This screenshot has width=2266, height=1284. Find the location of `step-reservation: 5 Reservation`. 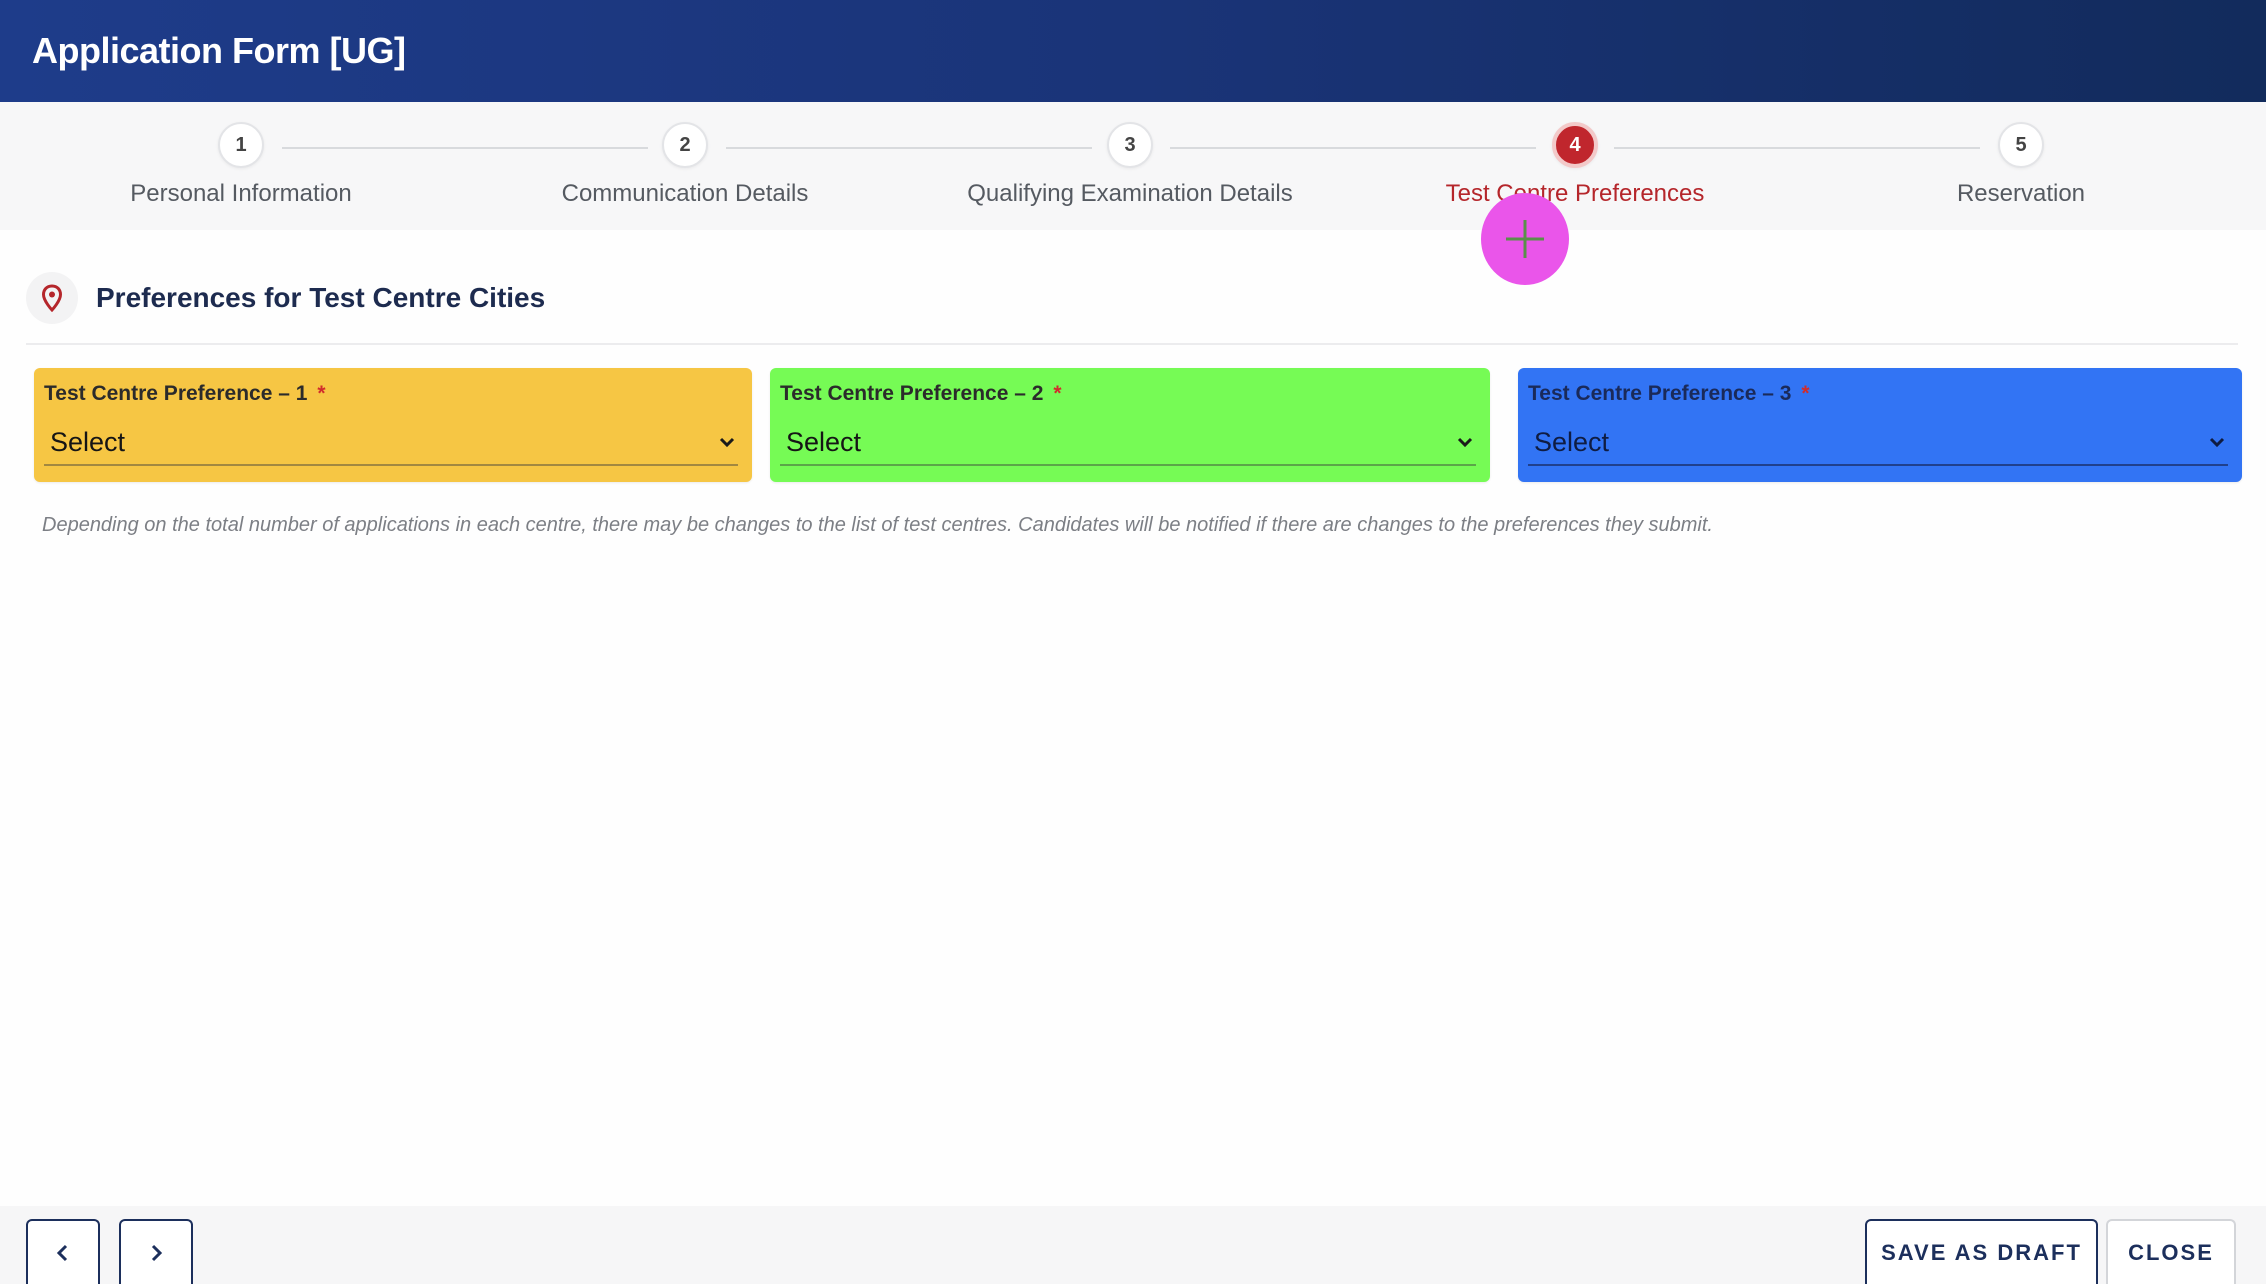

step-reservation: 5 Reservation is located at coordinates (2021, 165).